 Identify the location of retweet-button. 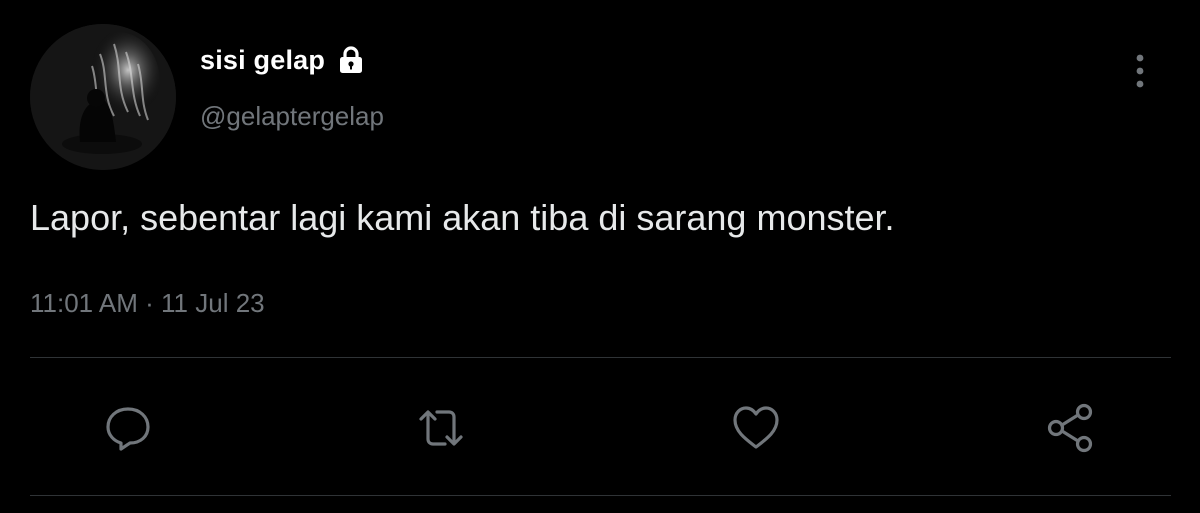
(441, 428).